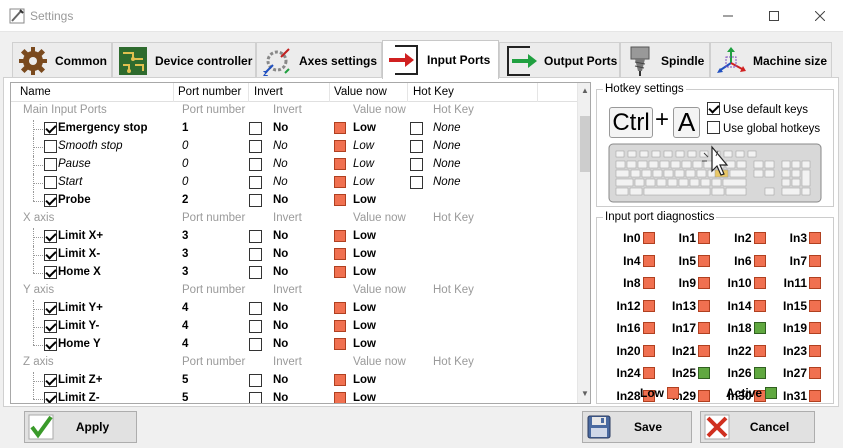 The image size is (843, 448). What do you see at coordinates (744, 393) in the screenshot?
I see `legend-active-label: Active` at bounding box center [744, 393].